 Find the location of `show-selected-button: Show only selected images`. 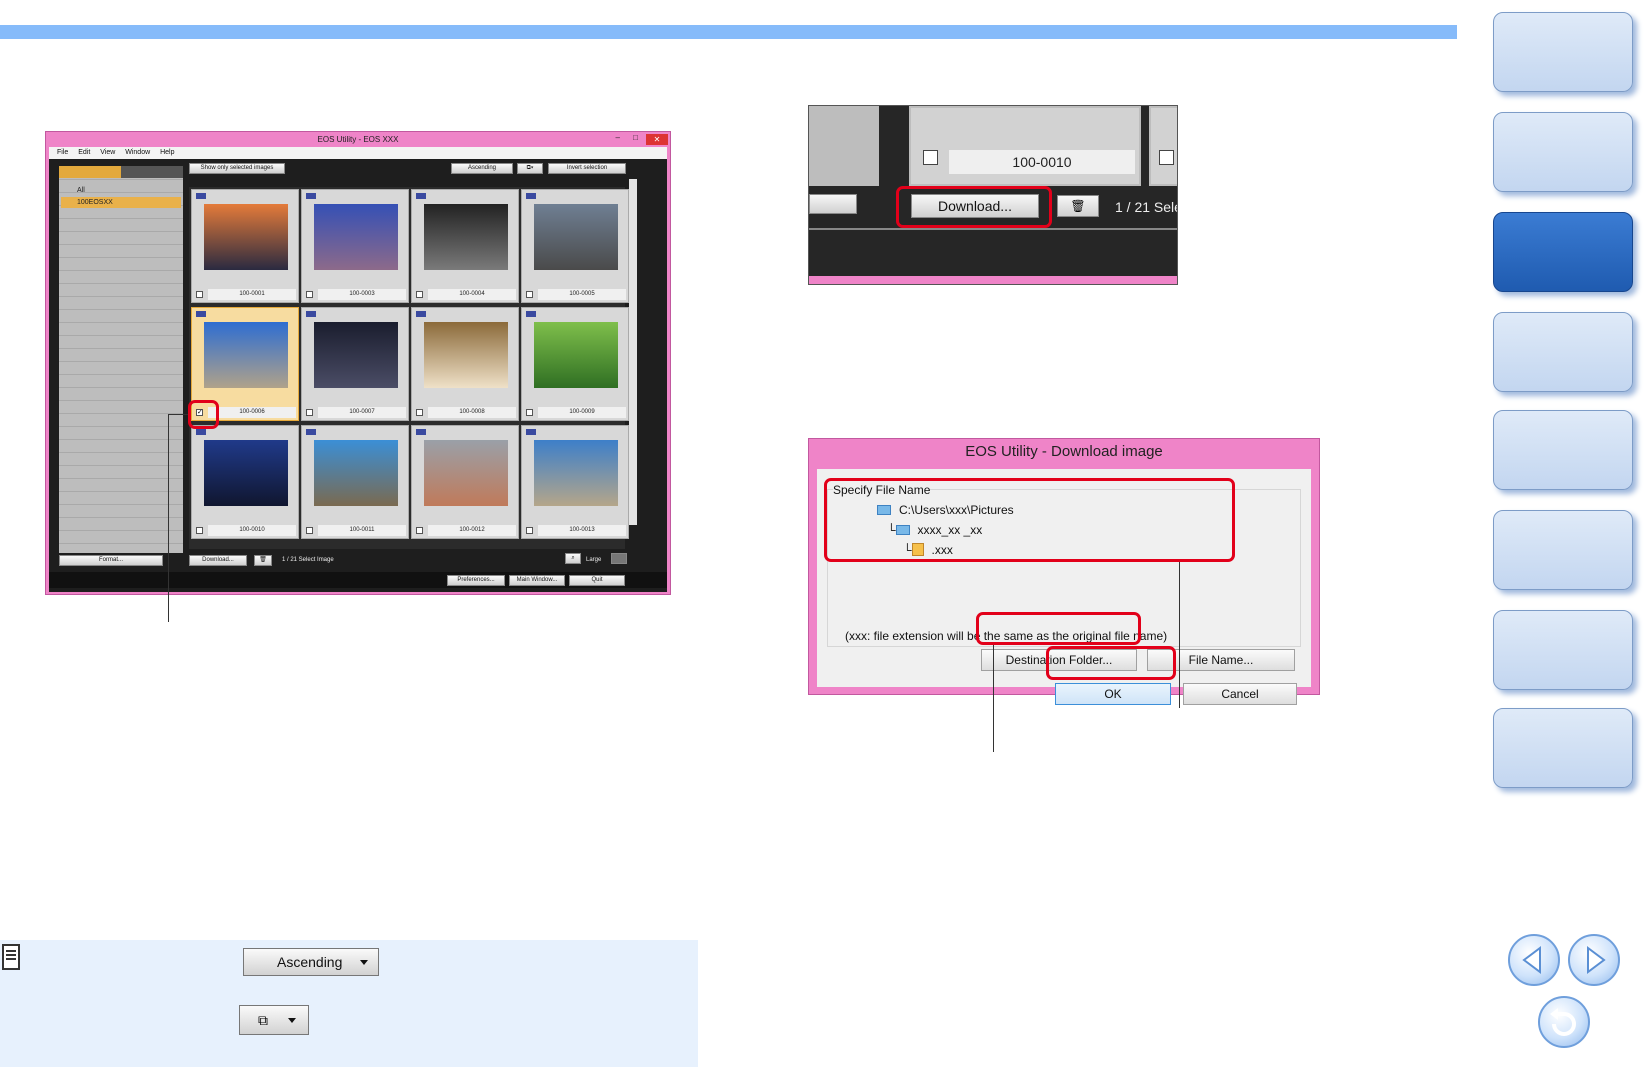

show-selected-button: Show only selected images is located at coordinates (237, 168).